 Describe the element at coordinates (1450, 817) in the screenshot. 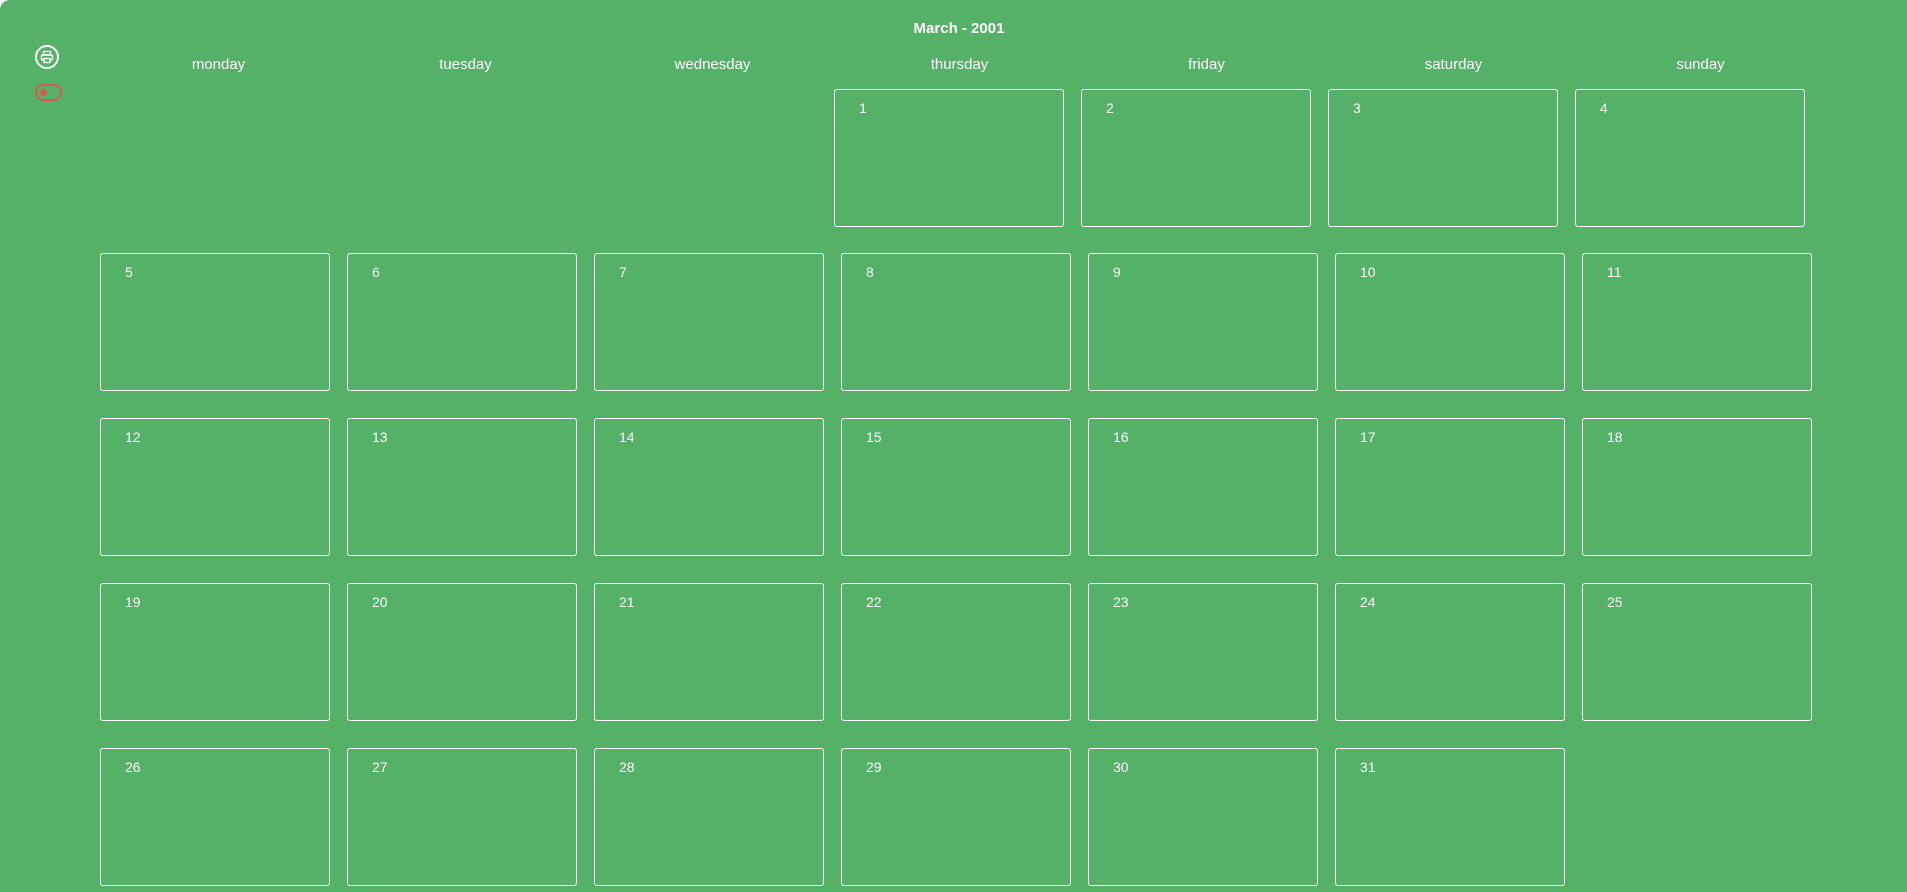

I see `day-cell: 31` at that location.